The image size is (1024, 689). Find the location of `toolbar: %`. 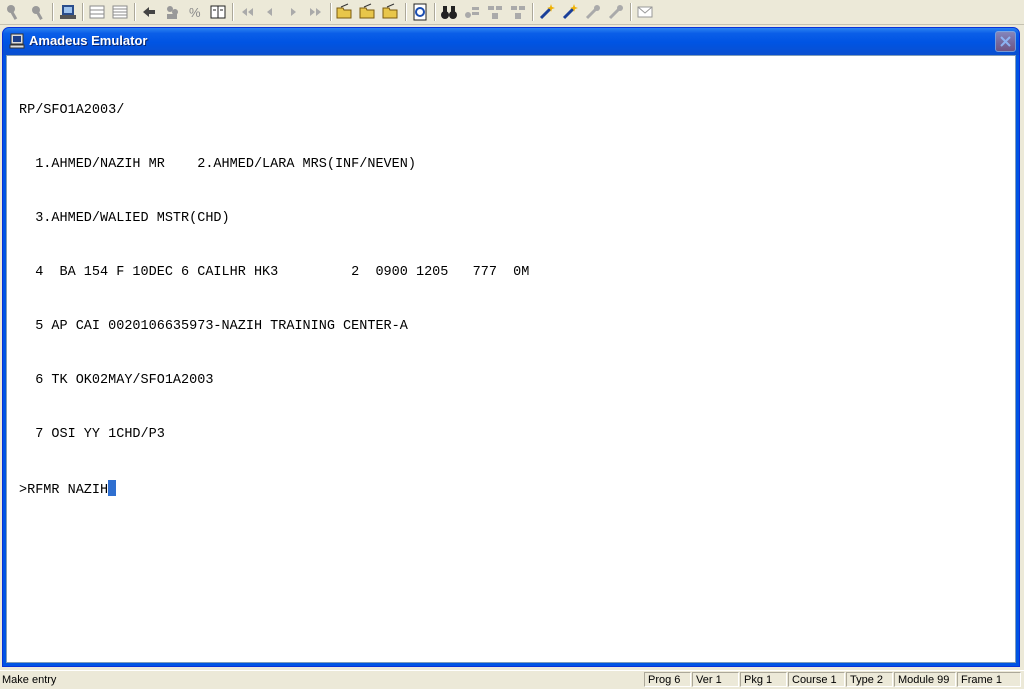

toolbar: % is located at coordinates (512, 12).